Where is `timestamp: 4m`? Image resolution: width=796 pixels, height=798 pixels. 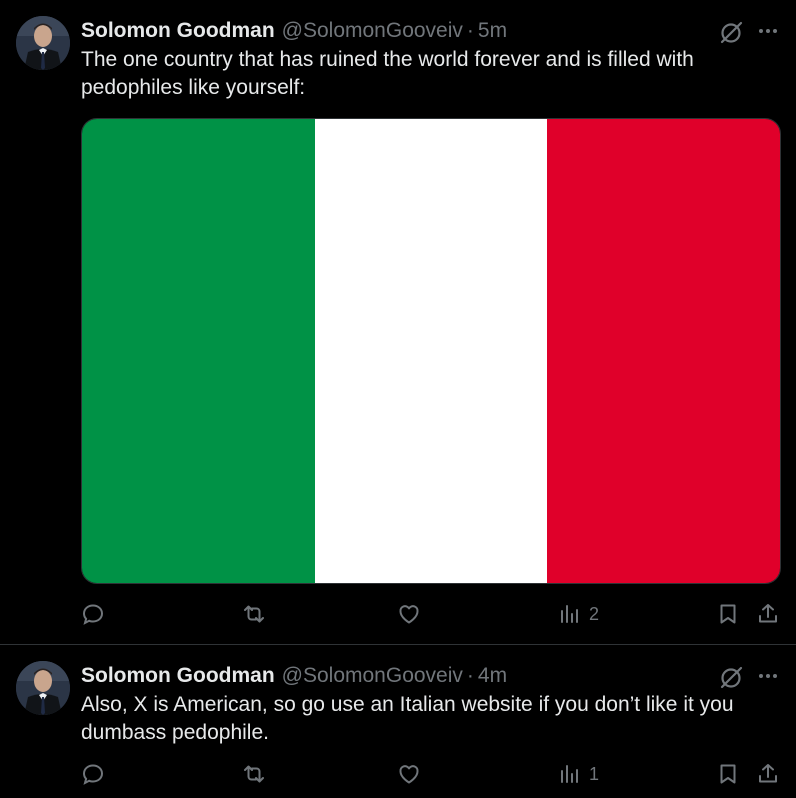
timestamp: 4m is located at coordinates (492, 676).